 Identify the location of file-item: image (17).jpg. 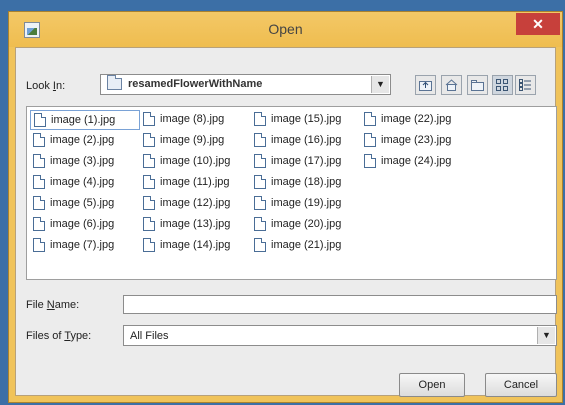
(306, 162).